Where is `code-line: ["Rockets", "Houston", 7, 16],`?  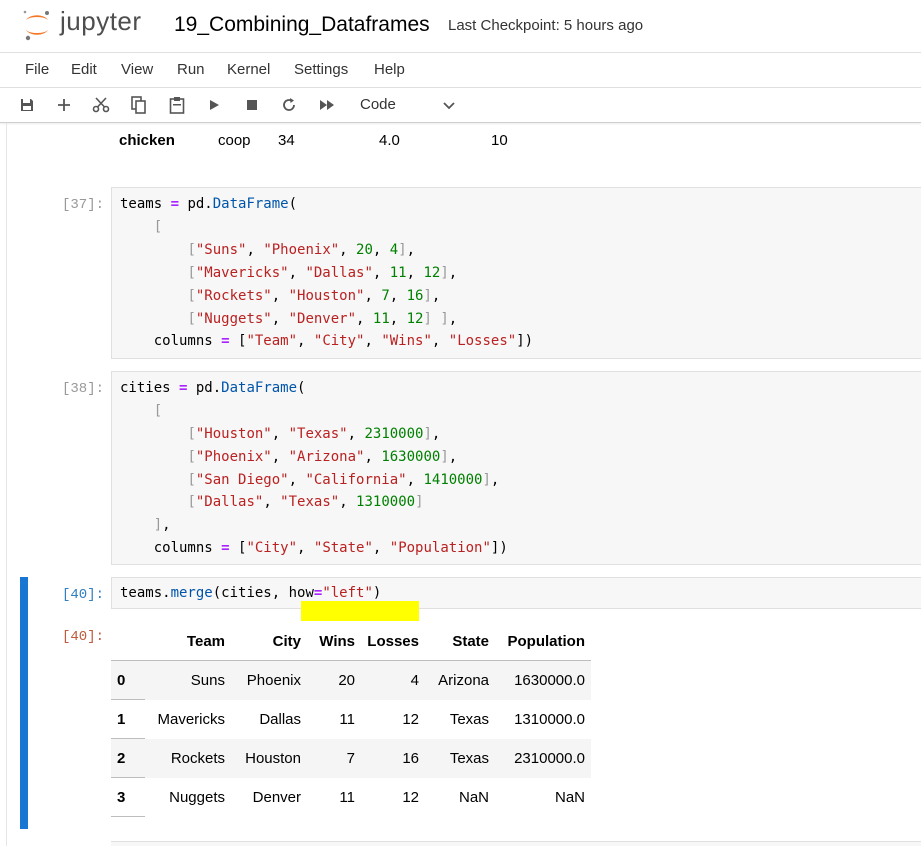
code-line: ["Rockets", "Houston", 7, 16], is located at coordinates (314, 296).